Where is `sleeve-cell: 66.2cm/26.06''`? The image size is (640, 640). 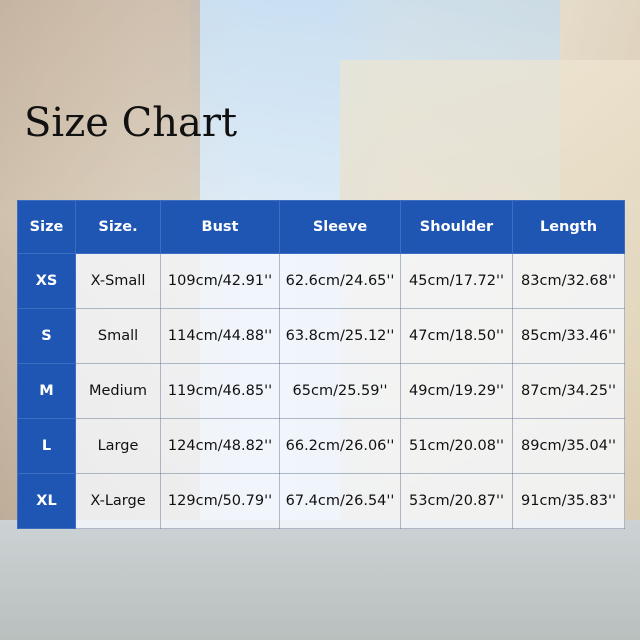 sleeve-cell: 66.2cm/26.06'' is located at coordinates (340, 446).